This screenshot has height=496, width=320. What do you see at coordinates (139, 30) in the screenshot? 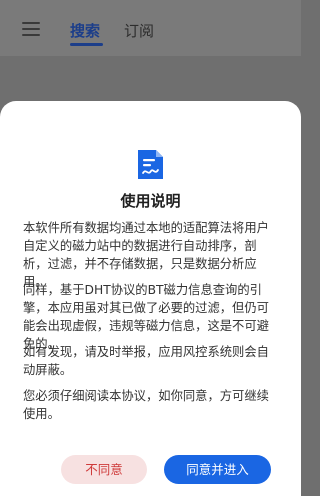
I see `tab-subscribe: 订阅` at bounding box center [139, 30].